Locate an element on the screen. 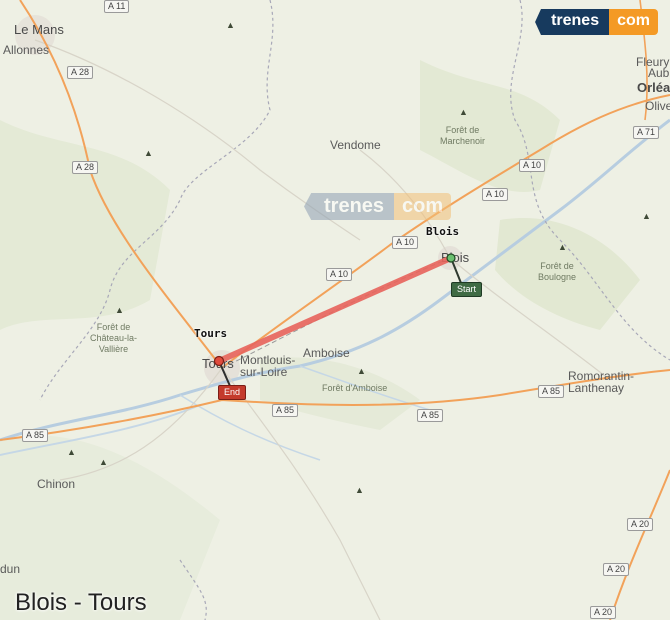  route-title: Blois - Tours is located at coordinates (81, 602).